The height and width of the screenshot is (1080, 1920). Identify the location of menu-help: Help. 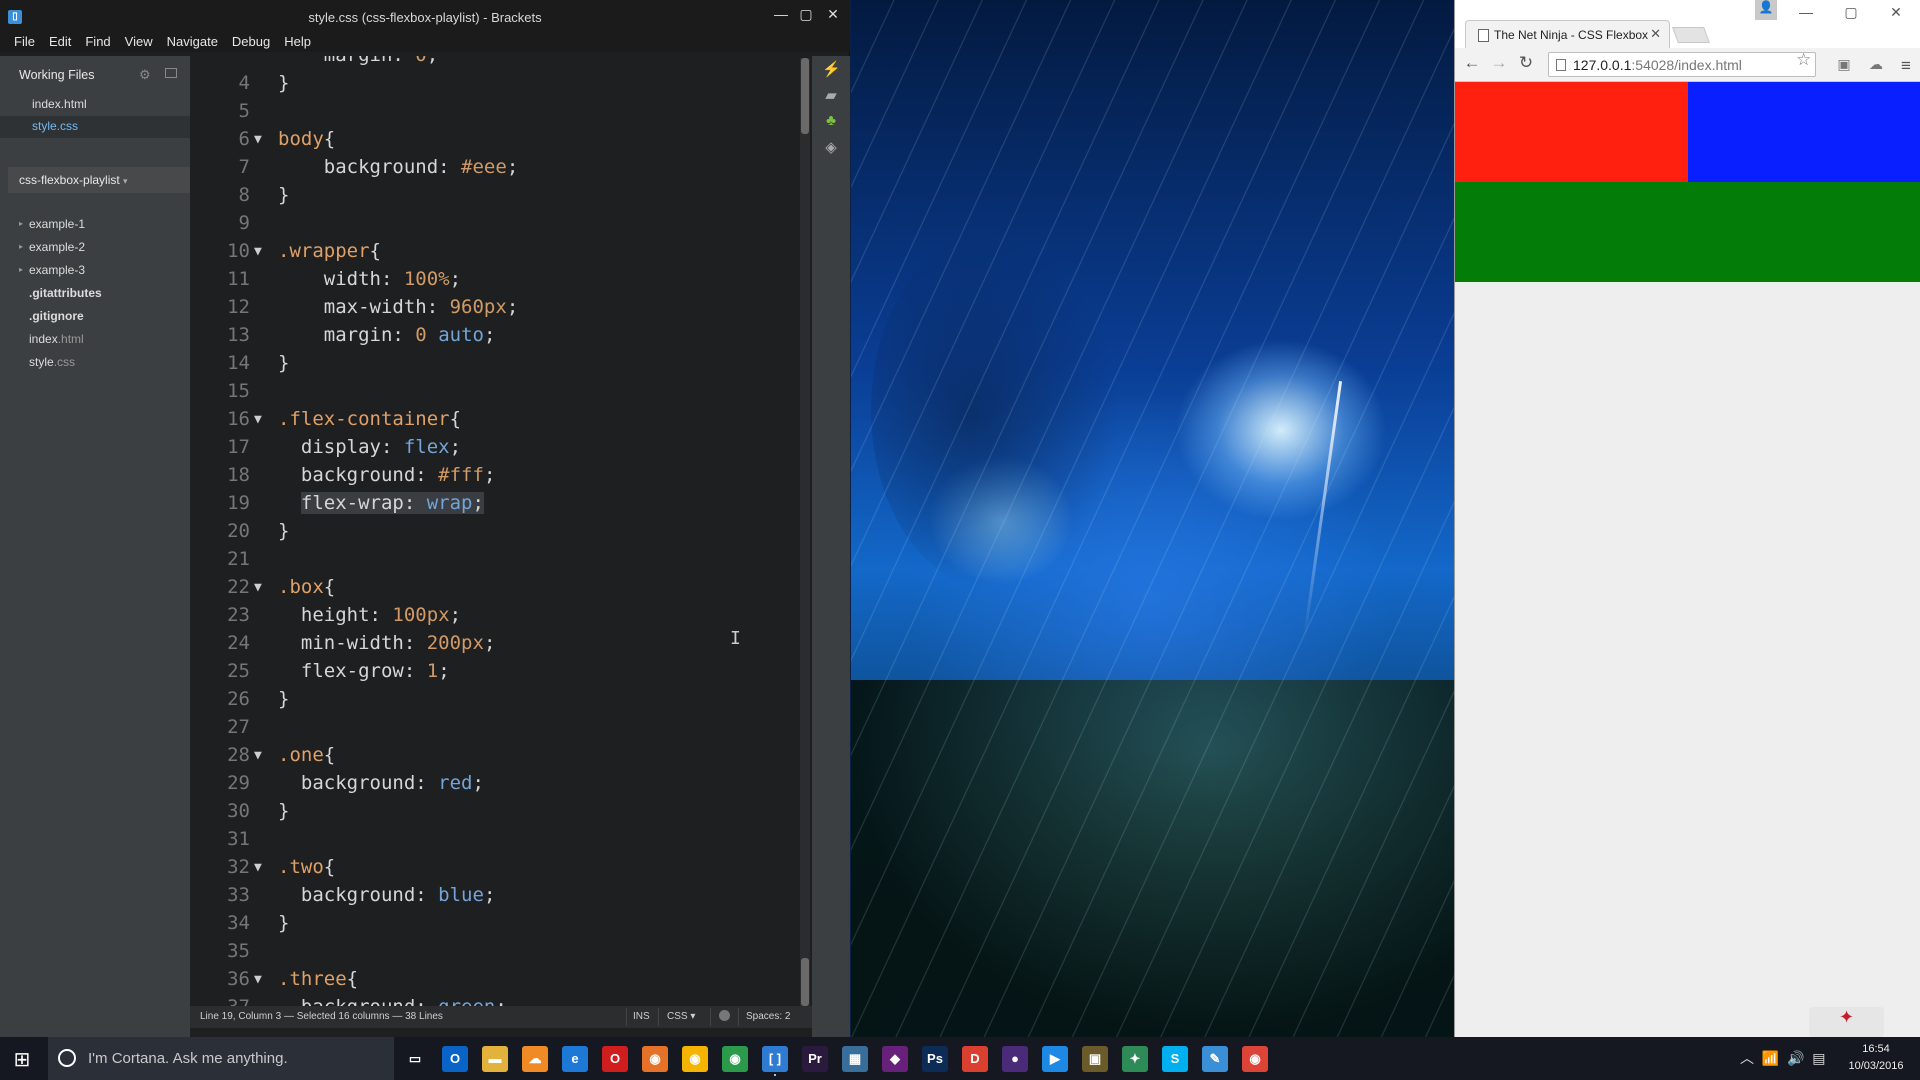
(297, 39).